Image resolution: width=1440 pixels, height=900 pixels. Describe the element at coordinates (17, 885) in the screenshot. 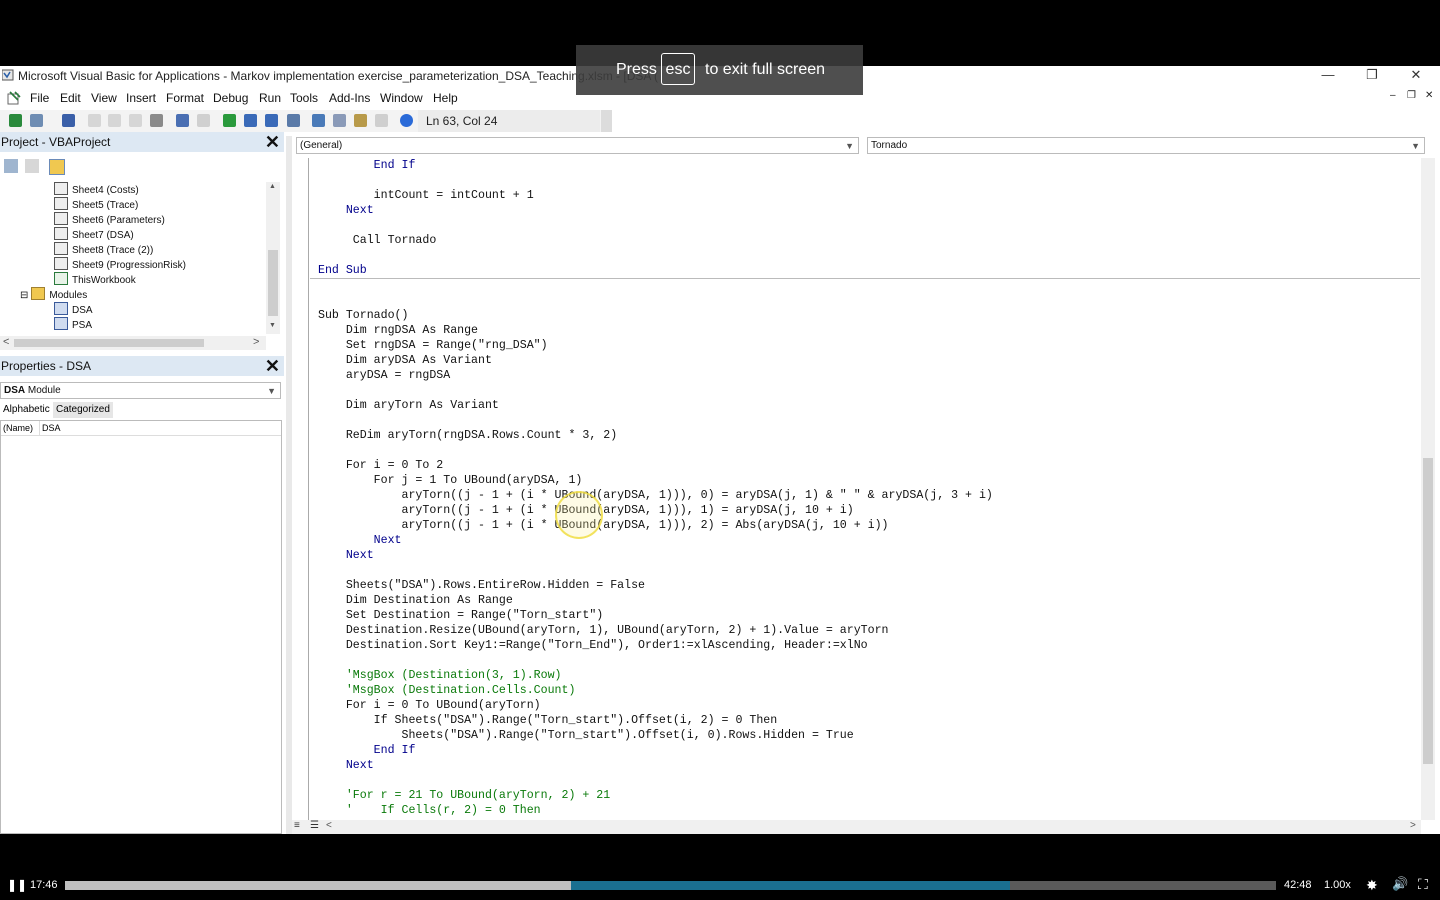

I see `pause-button: ❚❚` at that location.